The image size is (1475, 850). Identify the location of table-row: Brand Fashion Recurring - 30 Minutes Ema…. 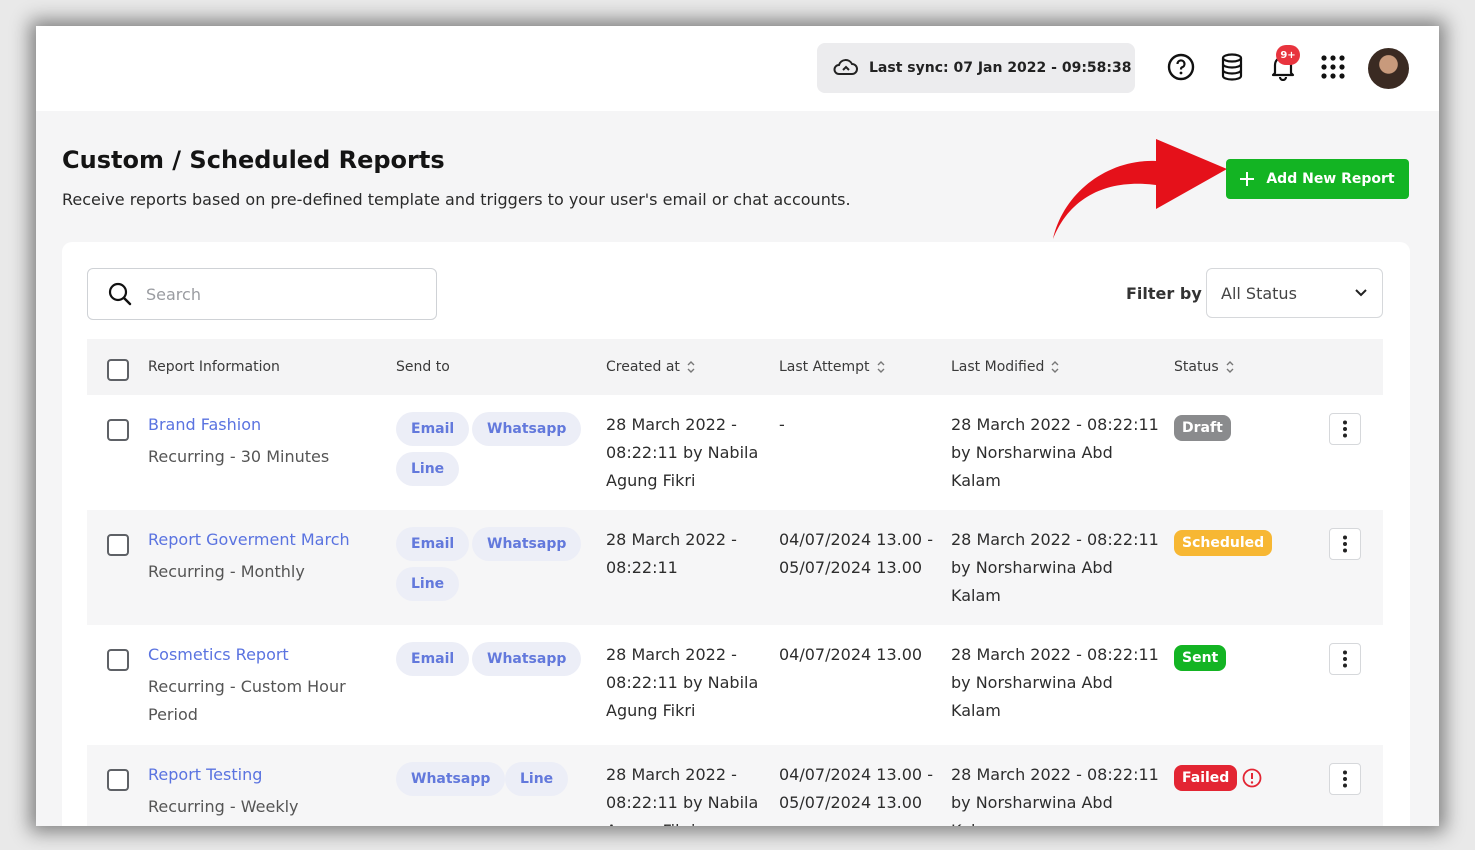
(735, 452).